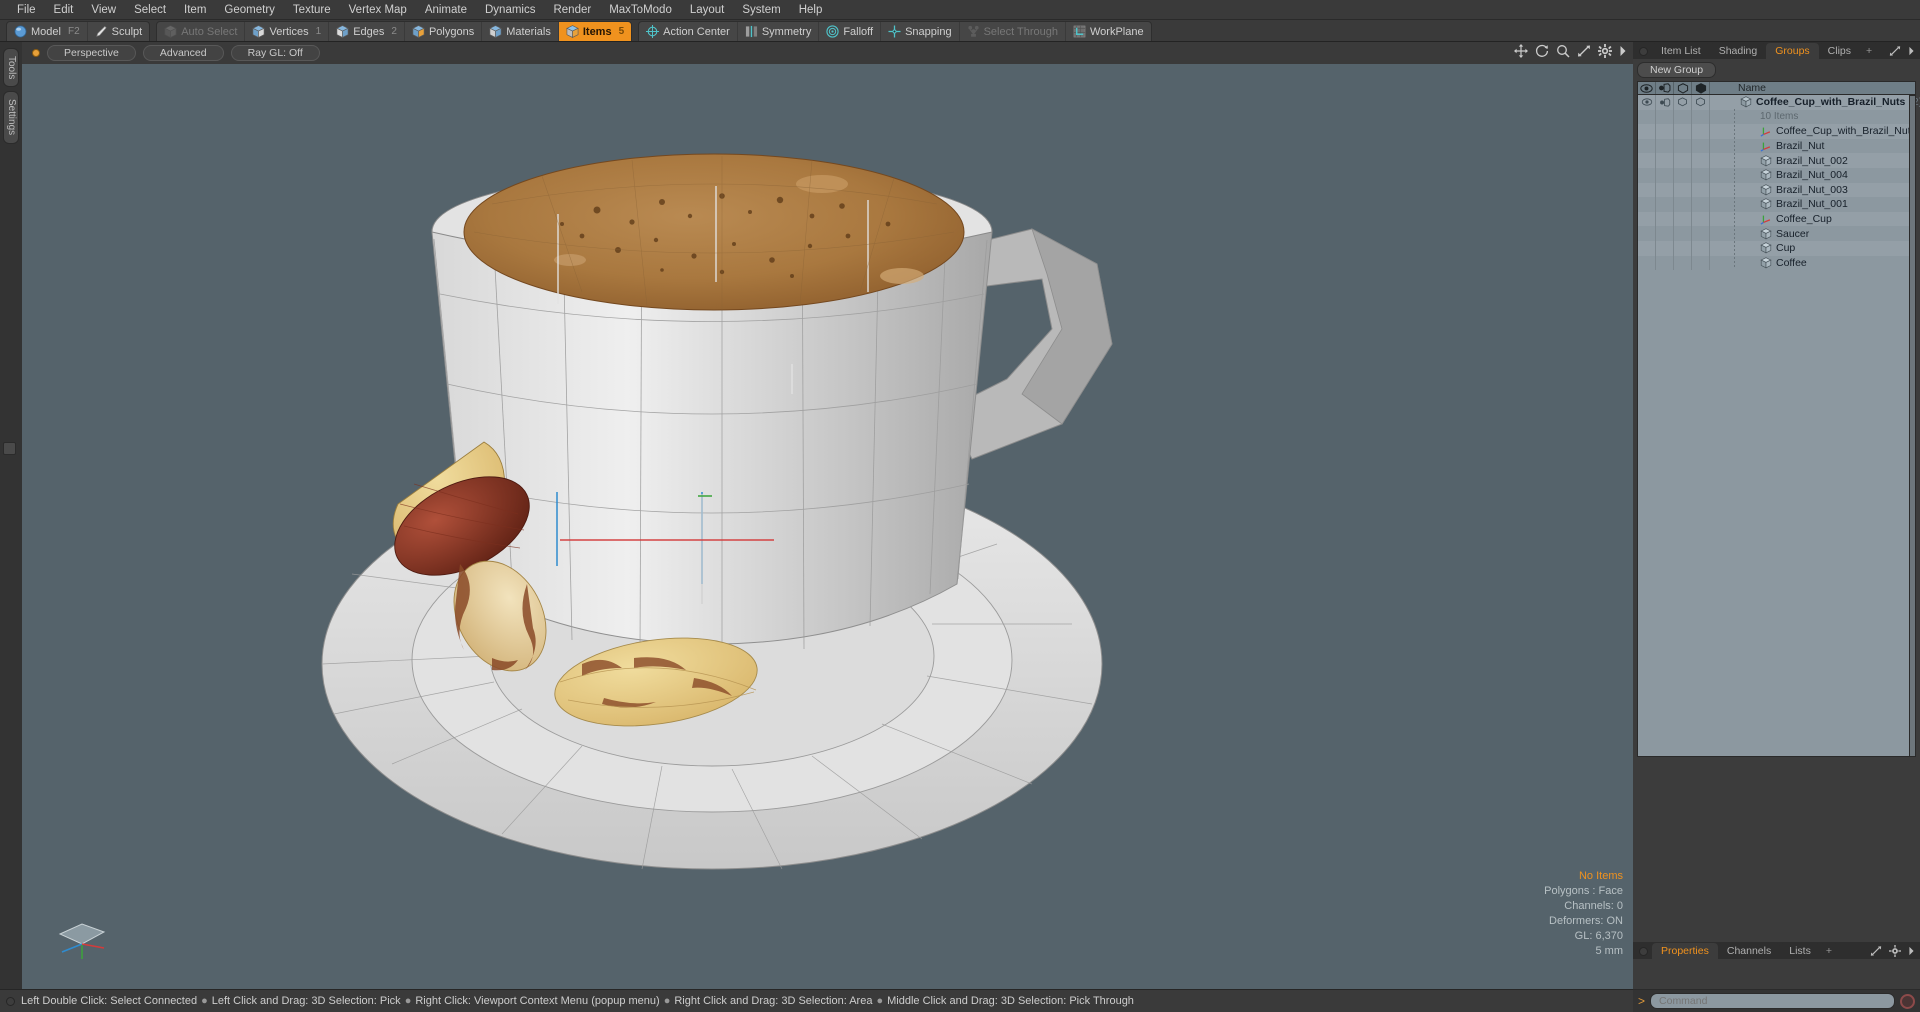  Describe the element at coordinates (811, 10) in the screenshot. I see `menu-item-help: Help` at that location.